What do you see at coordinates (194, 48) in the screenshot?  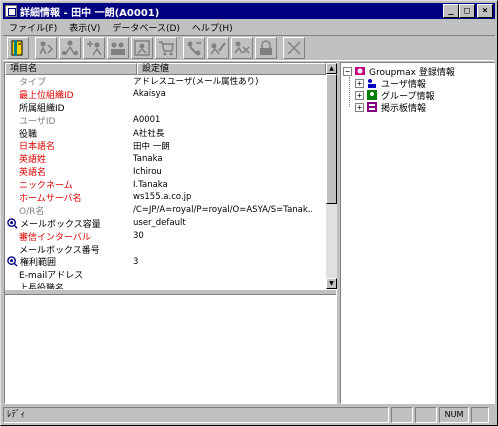 I see `connect-icon` at bounding box center [194, 48].